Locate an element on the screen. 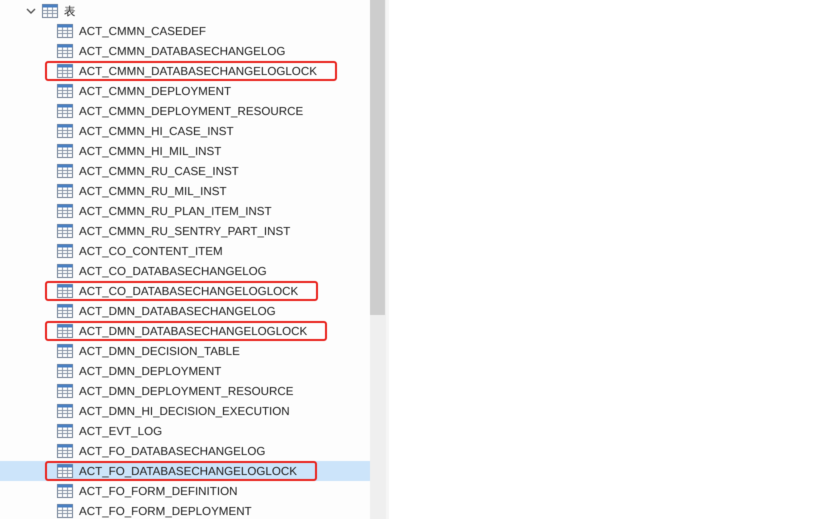 This screenshot has width=830, height=519. tree-item: ACT_FO_FORM_DEPLOYMENT is located at coordinates (185, 510).